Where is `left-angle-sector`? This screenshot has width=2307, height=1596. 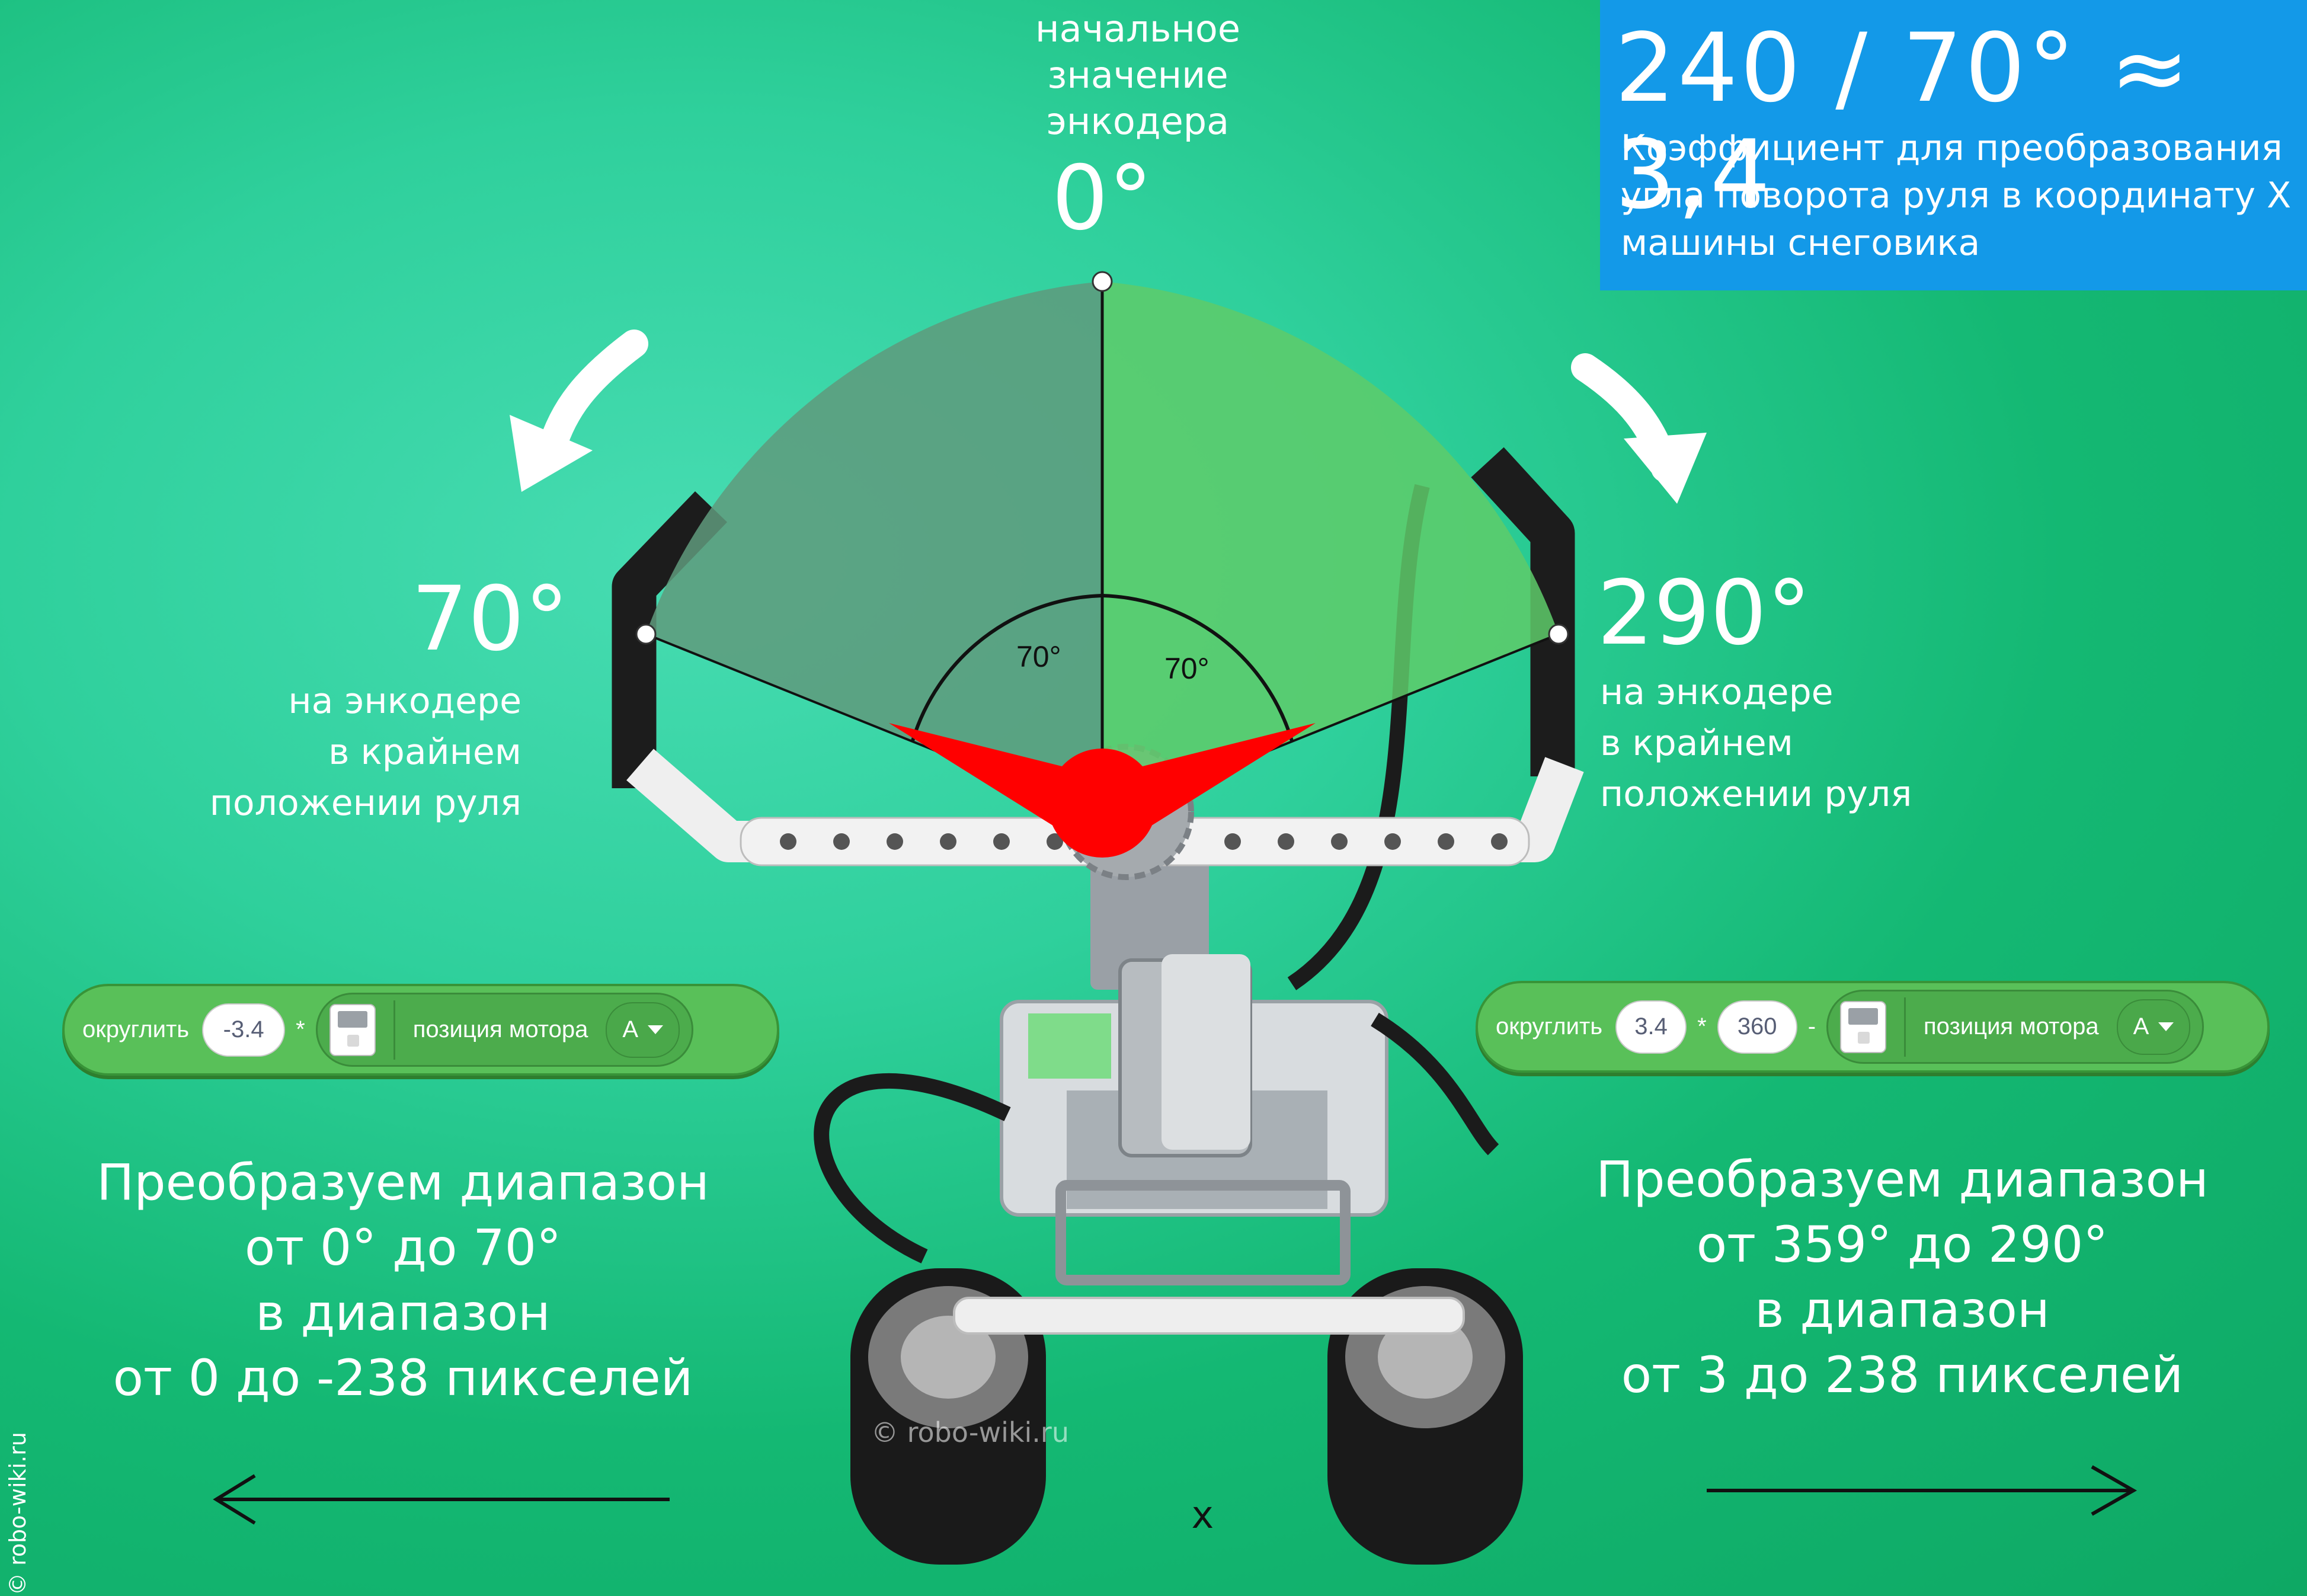 left-angle-sector is located at coordinates (874, 550).